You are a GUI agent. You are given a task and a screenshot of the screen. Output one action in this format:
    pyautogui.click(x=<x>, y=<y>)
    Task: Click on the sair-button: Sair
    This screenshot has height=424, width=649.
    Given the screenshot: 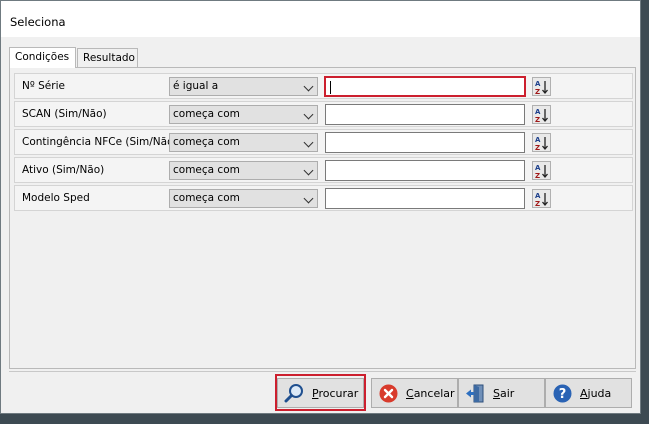 What is the action you would take?
    pyautogui.click(x=501, y=393)
    